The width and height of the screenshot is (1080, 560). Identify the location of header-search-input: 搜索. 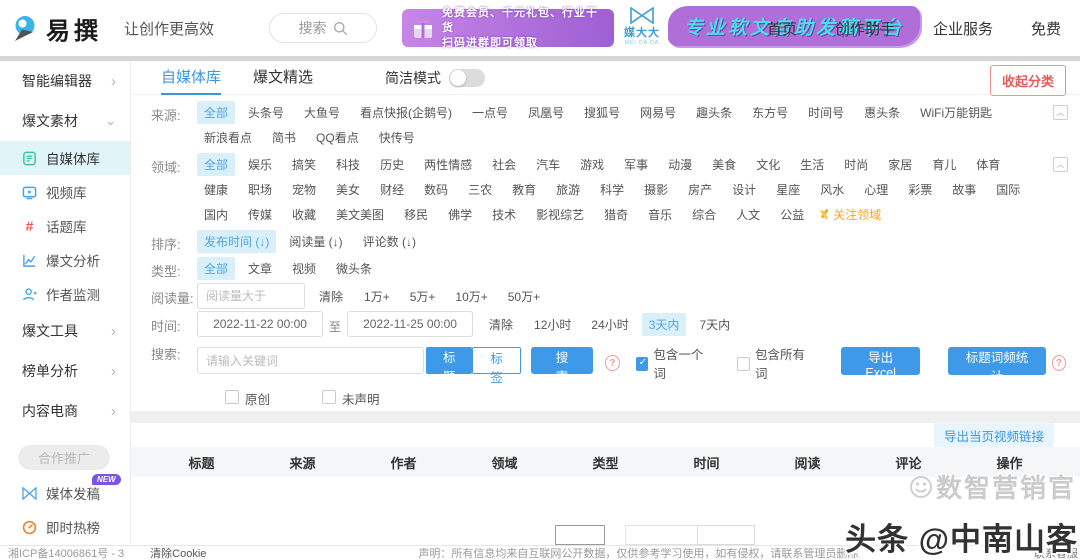
(323, 28).